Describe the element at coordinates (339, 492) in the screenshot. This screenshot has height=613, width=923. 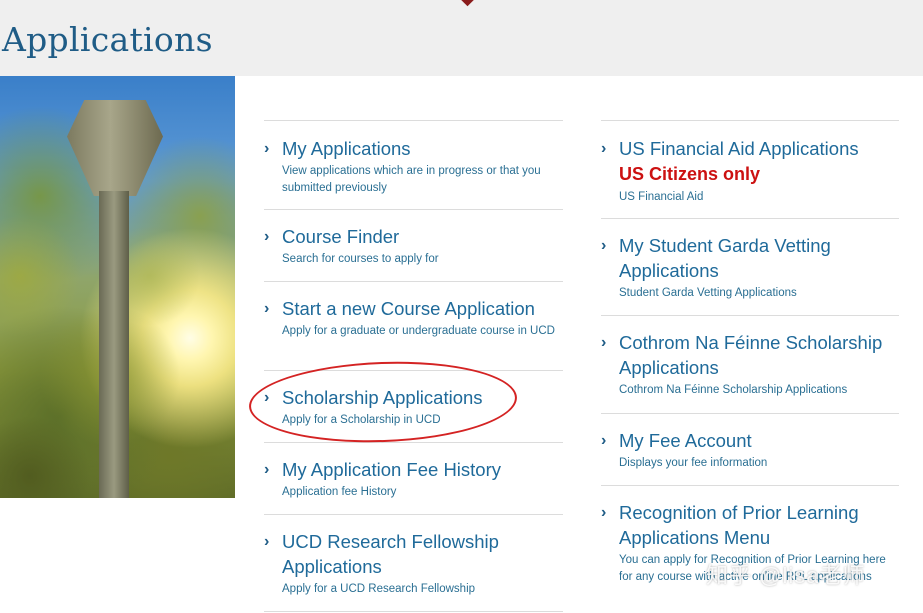
I see `application-fee-history-desc: Application fee History` at that location.